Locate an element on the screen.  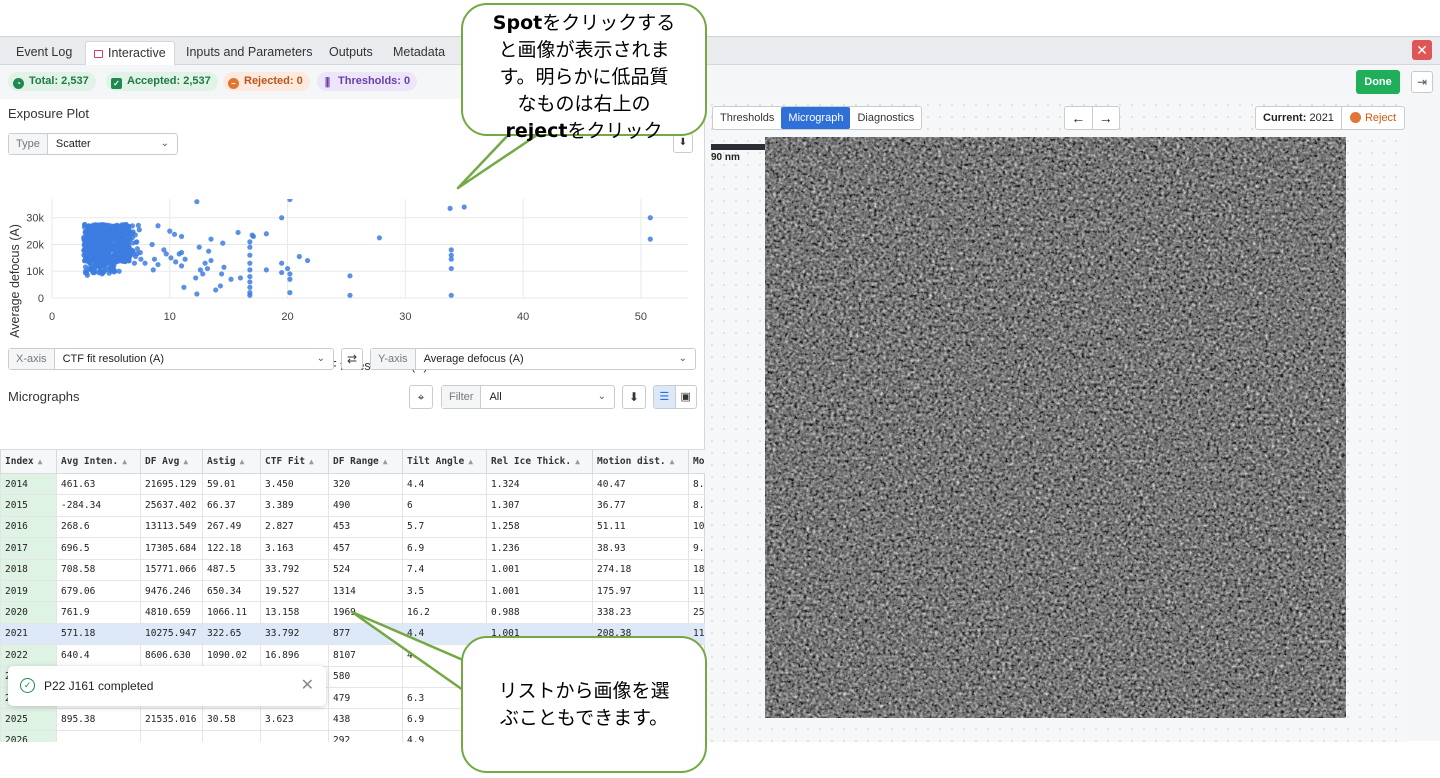
tab-diagnostics: Diagnostics is located at coordinates (885, 118).